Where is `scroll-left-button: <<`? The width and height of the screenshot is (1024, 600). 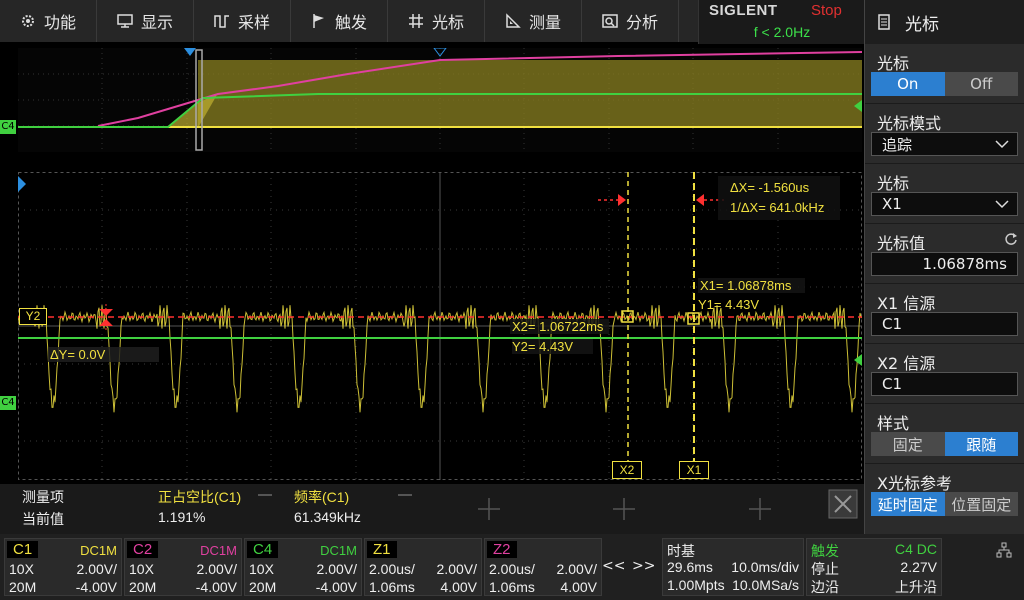 scroll-left-button: << is located at coordinates (613, 566).